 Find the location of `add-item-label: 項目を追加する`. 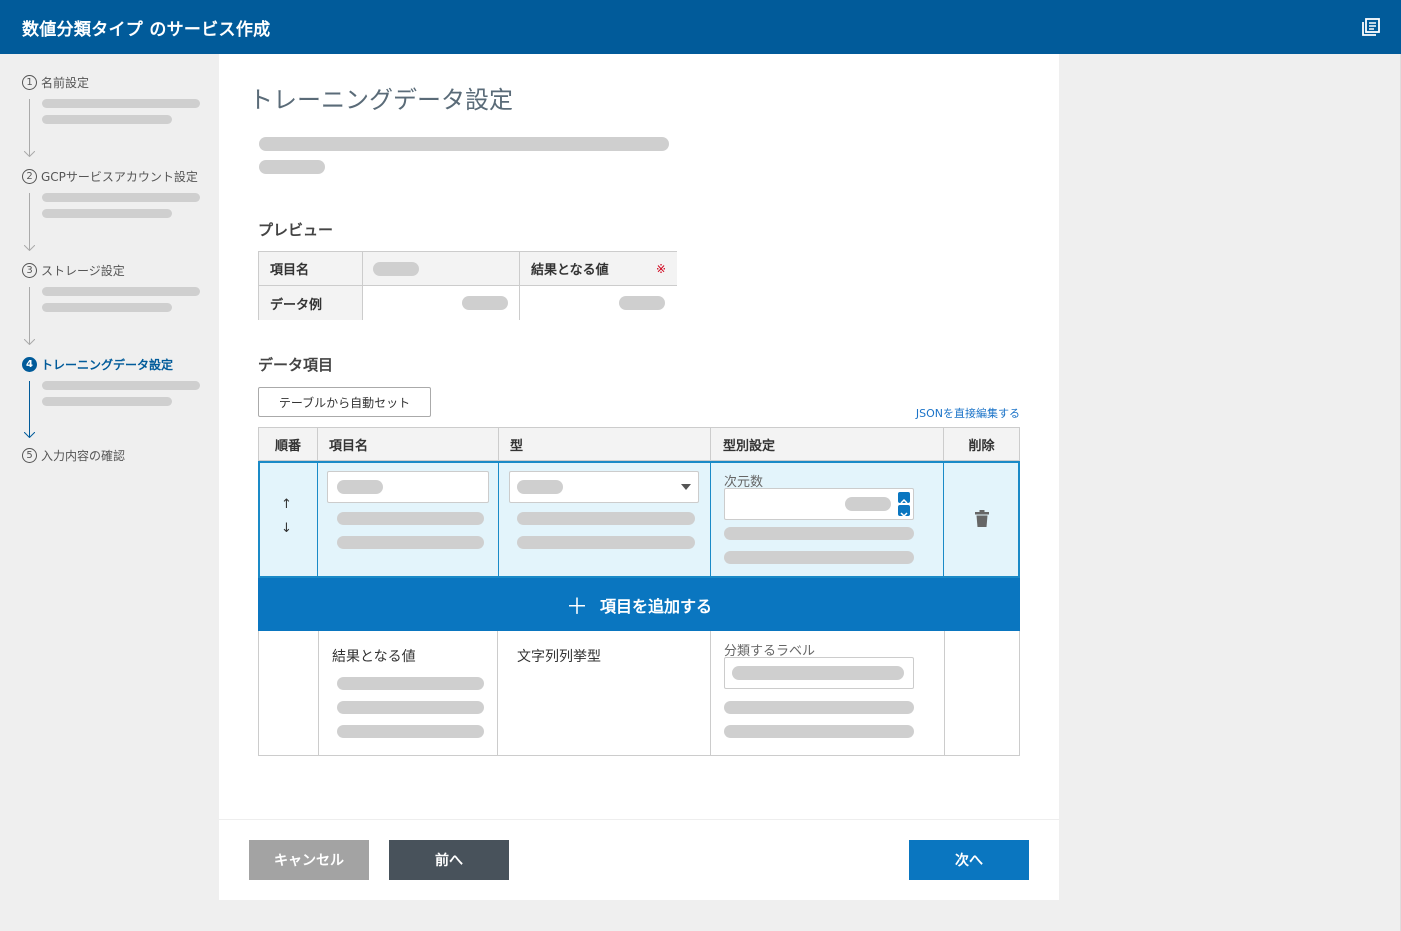

add-item-label: 項目を追加する is located at coordinates (656, 606).